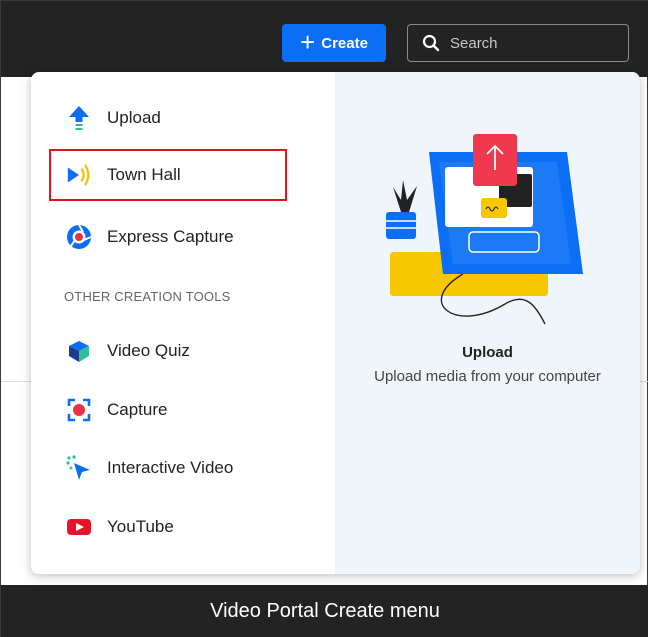  What do you see at coordinates (79, 118) in the screenshot?
I see `upload-arrow-icon` at bounding box center [79, 118].